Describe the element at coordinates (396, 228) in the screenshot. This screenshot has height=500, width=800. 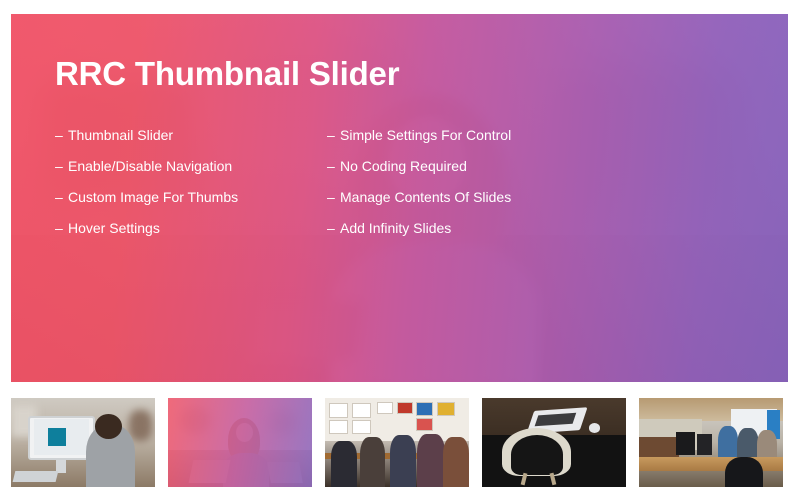
I see `feature-label: Add Infinity Slides` at that location.